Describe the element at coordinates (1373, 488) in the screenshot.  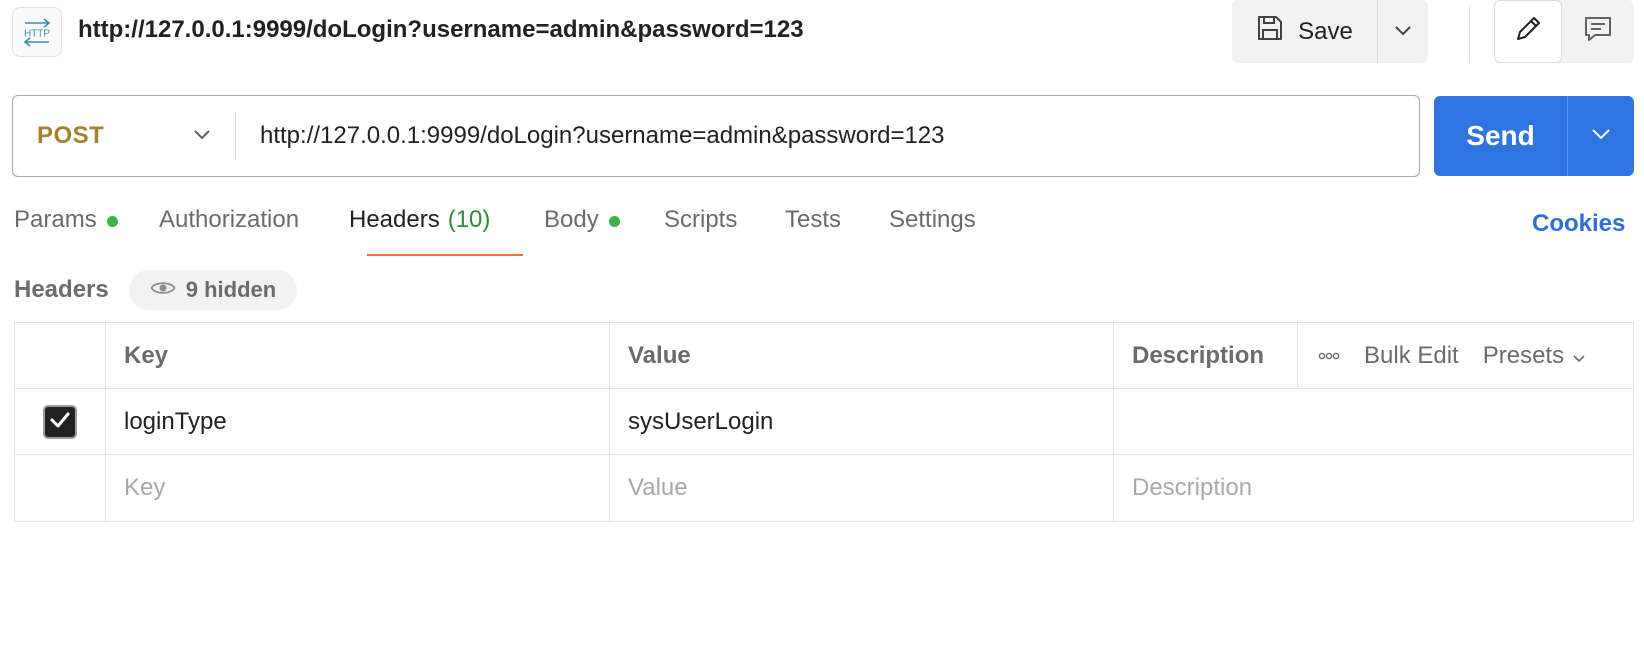
I see `new-description-input: Description` at that location.